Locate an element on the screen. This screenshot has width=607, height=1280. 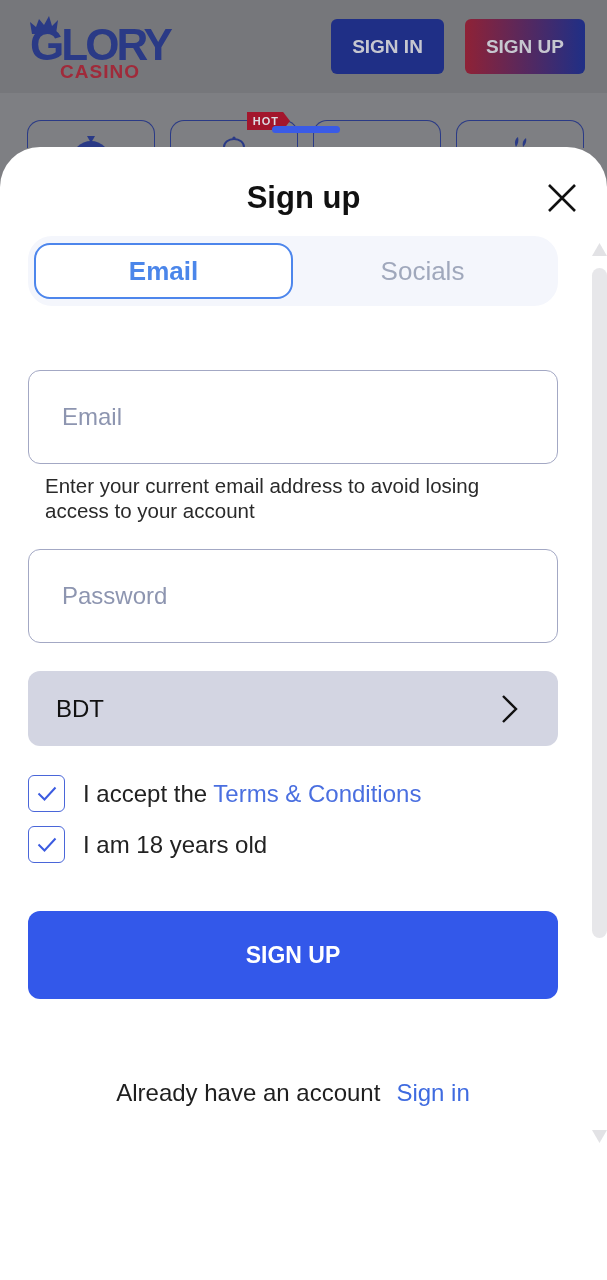
close-button is located at coordinates (562, 198).